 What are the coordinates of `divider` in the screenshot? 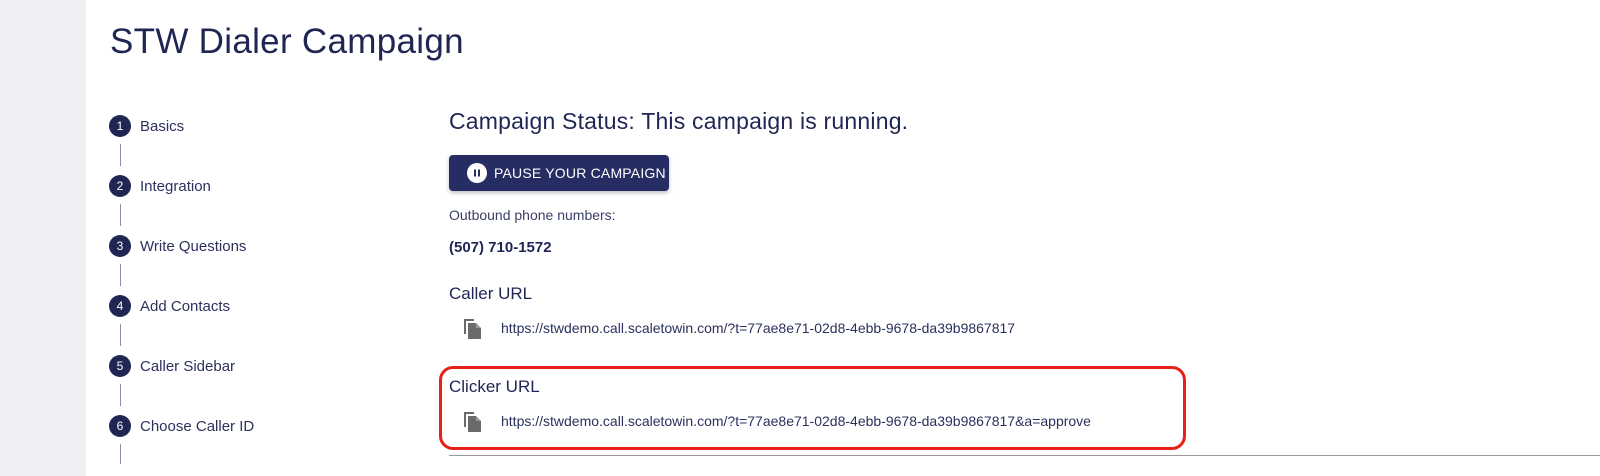 It's located at (1024, 455).